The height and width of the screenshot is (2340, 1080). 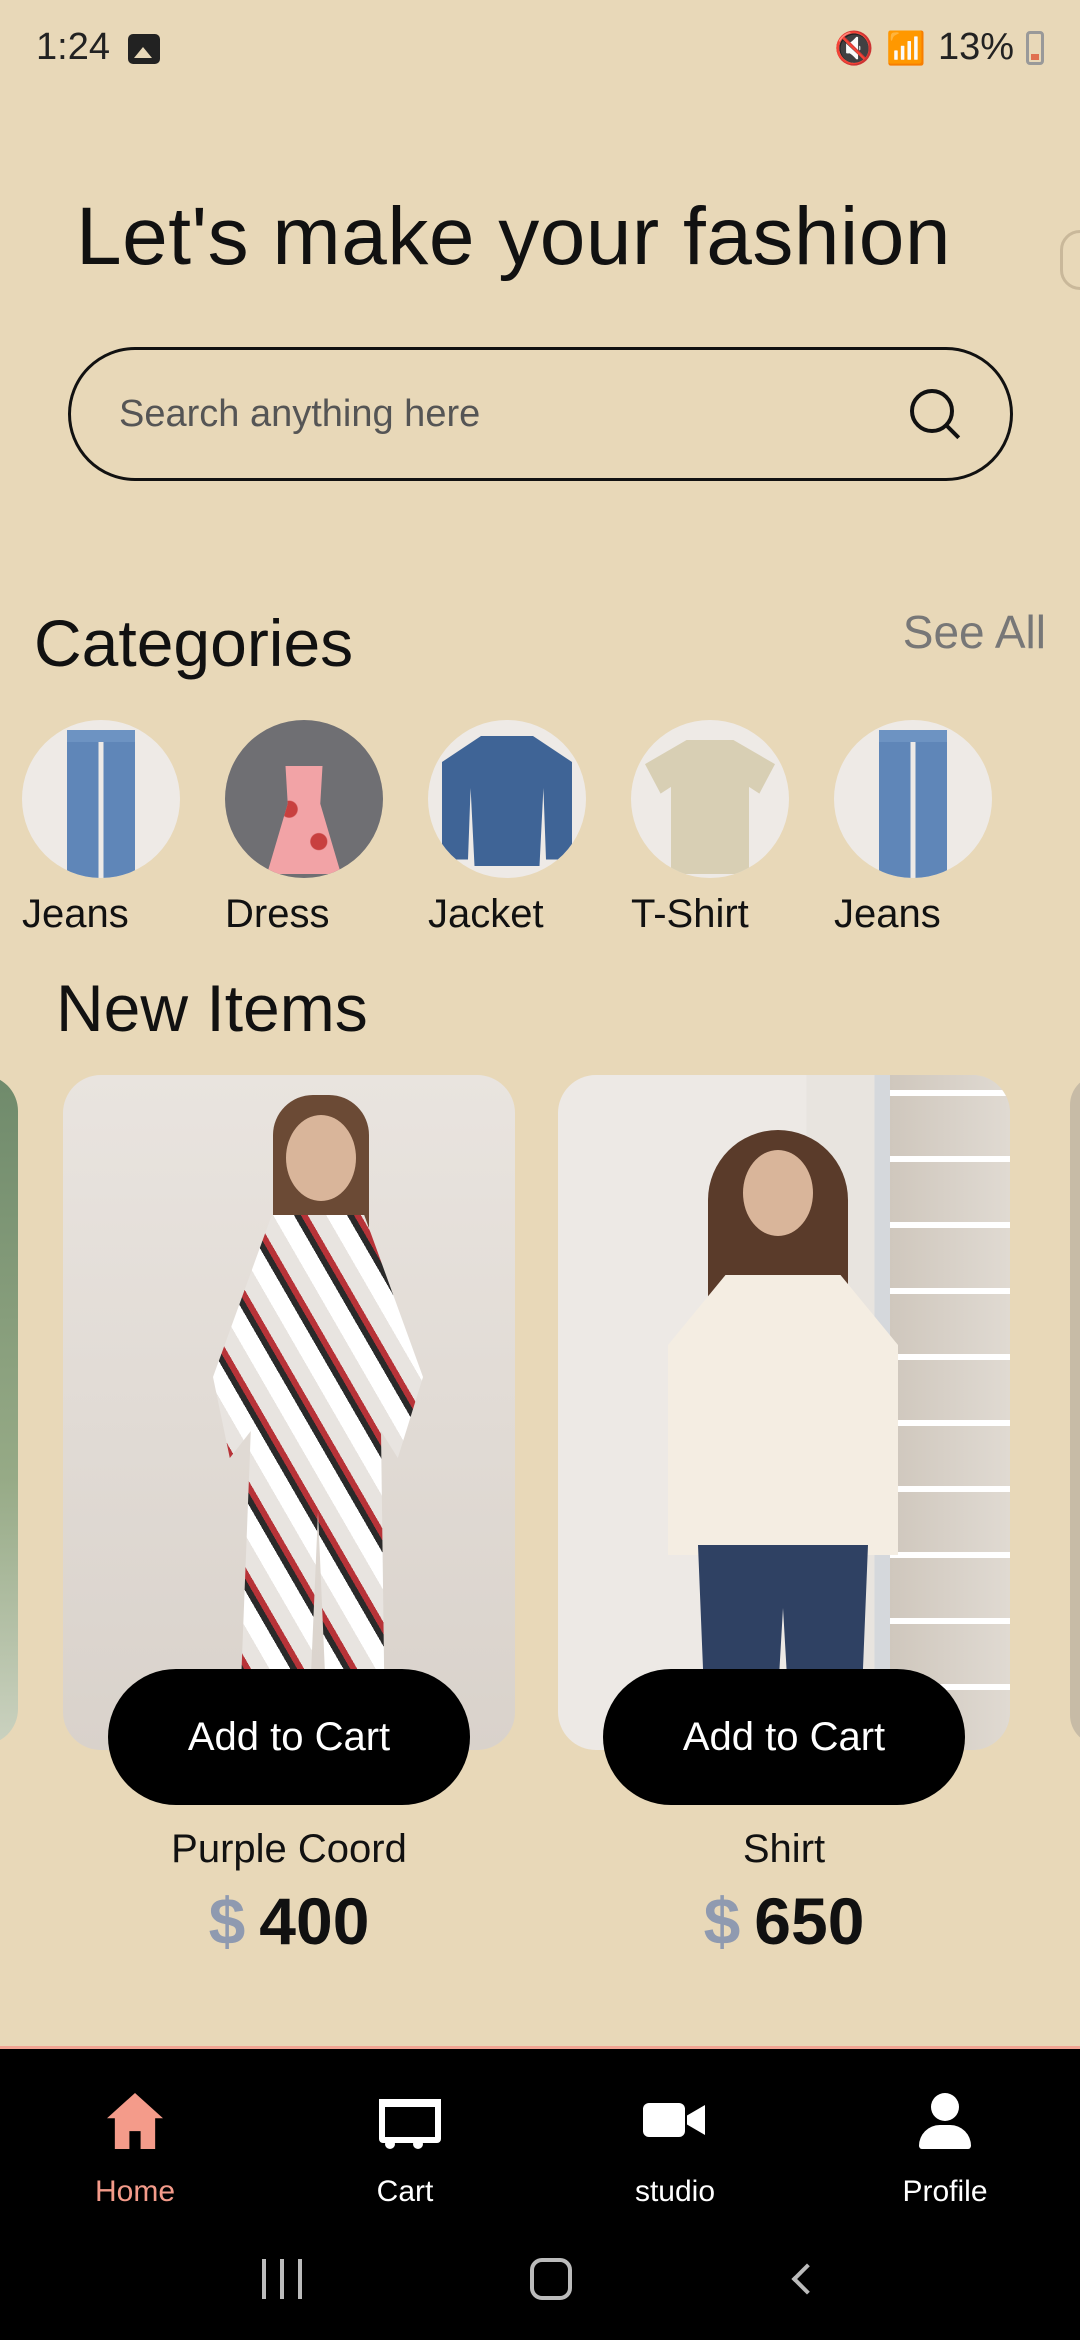 I want to click on jacket-image, so click(x=507, y=799).